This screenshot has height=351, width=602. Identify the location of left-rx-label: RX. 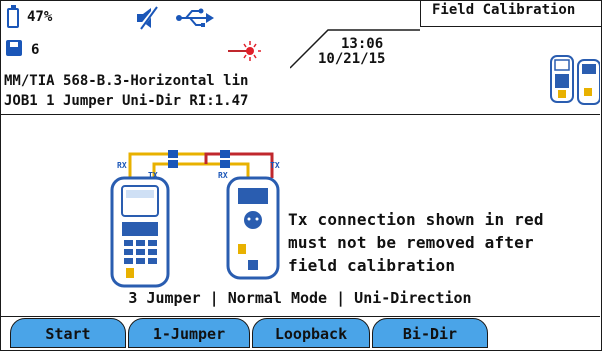
(122, 165).